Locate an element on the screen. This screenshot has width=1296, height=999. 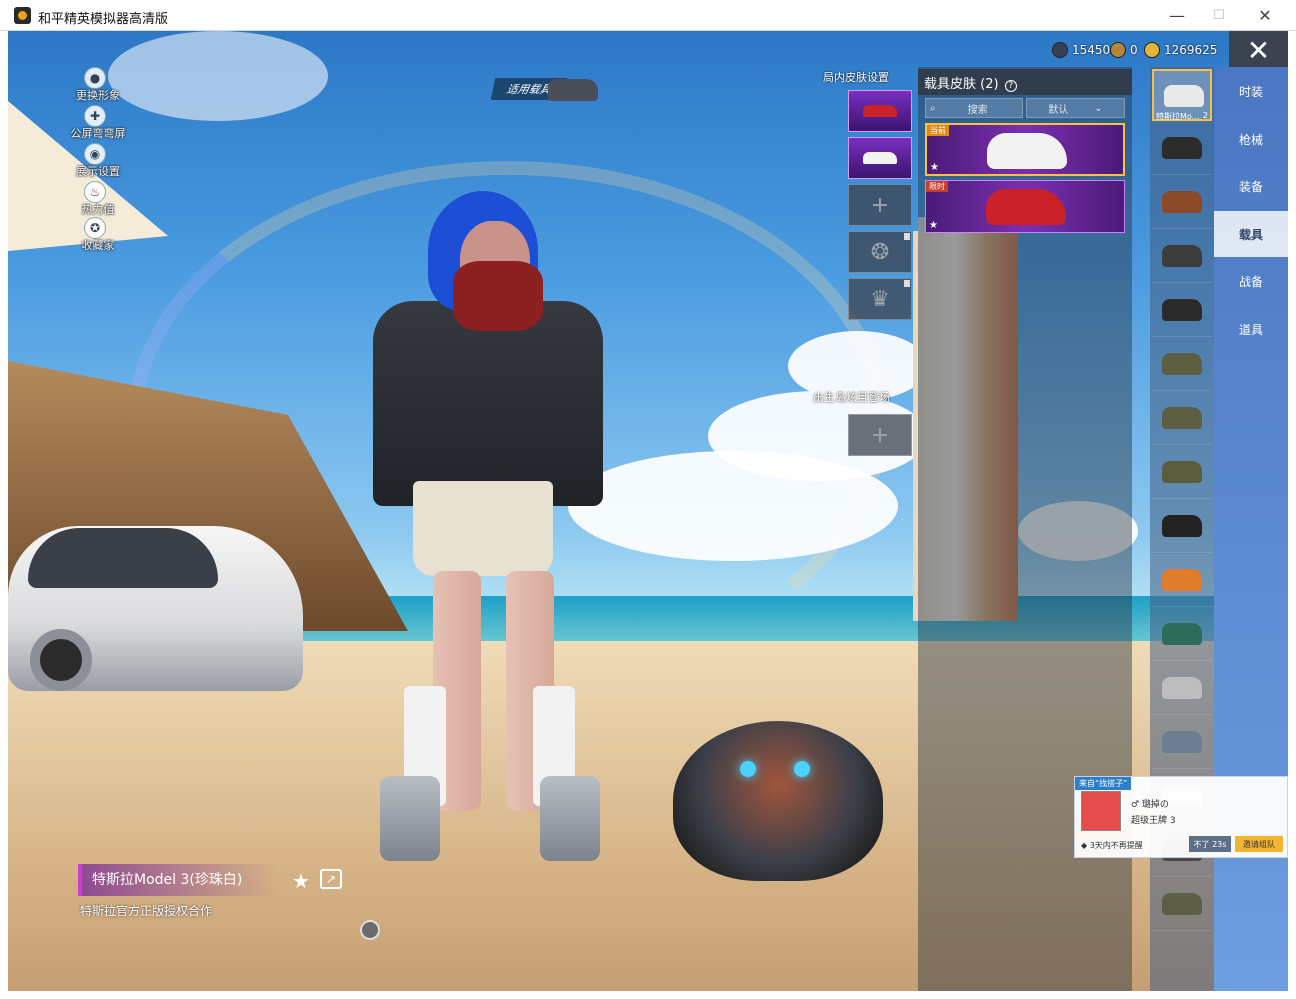
menu-label: 收藏家 is located at coordinates (98, 245).